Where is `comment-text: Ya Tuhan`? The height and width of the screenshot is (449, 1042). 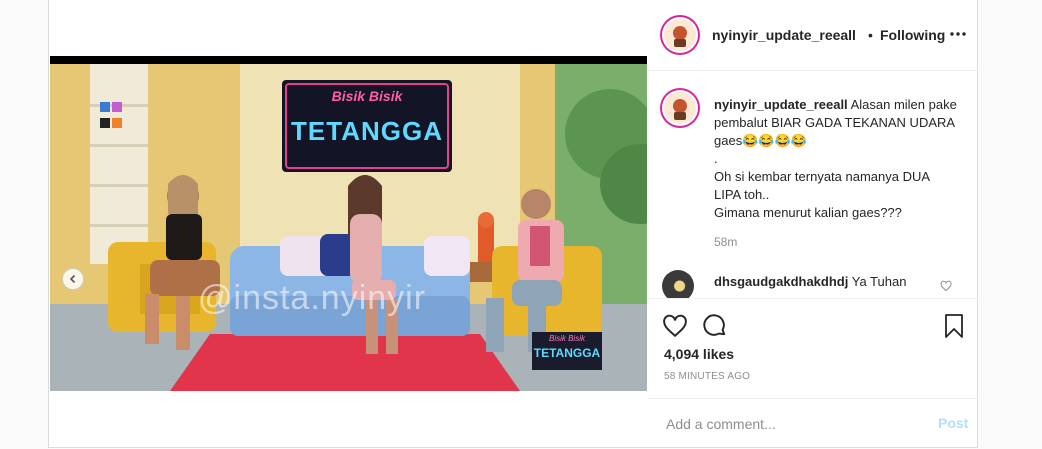
comment-text: Ya Tuhan is located at coordinates (879, 281).